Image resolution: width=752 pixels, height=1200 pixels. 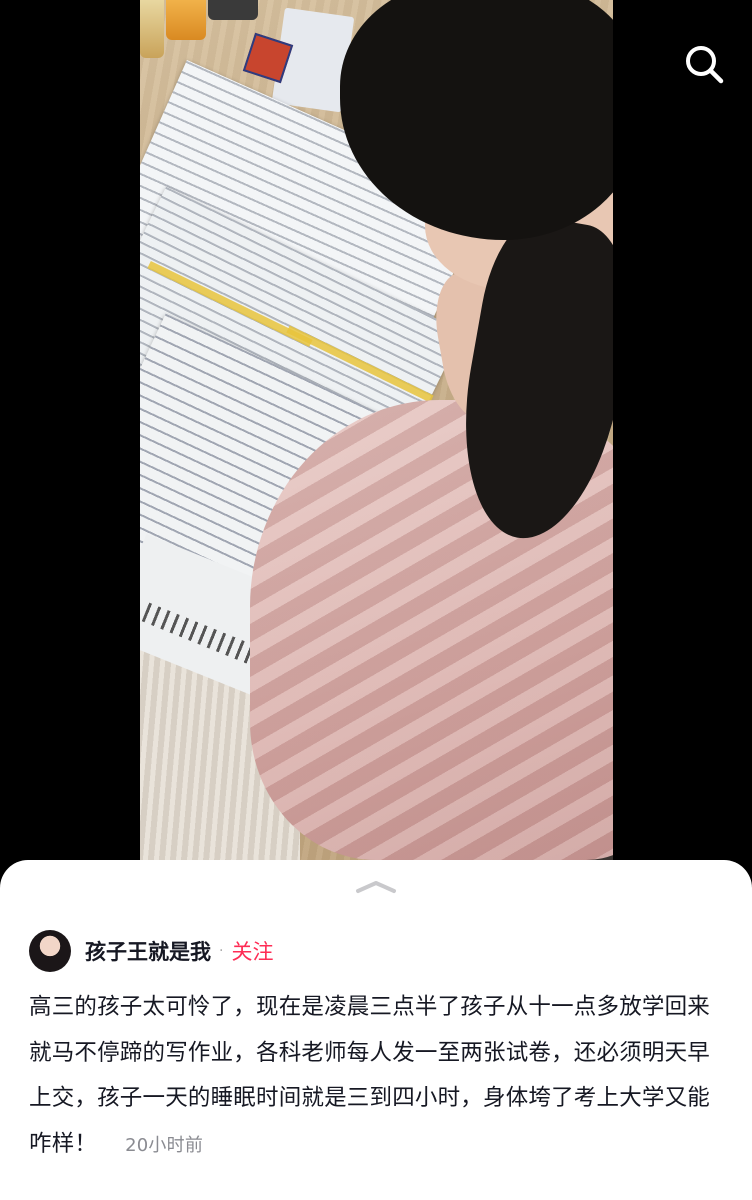 I want to click on collapse-button, so click(x=376, y=886).